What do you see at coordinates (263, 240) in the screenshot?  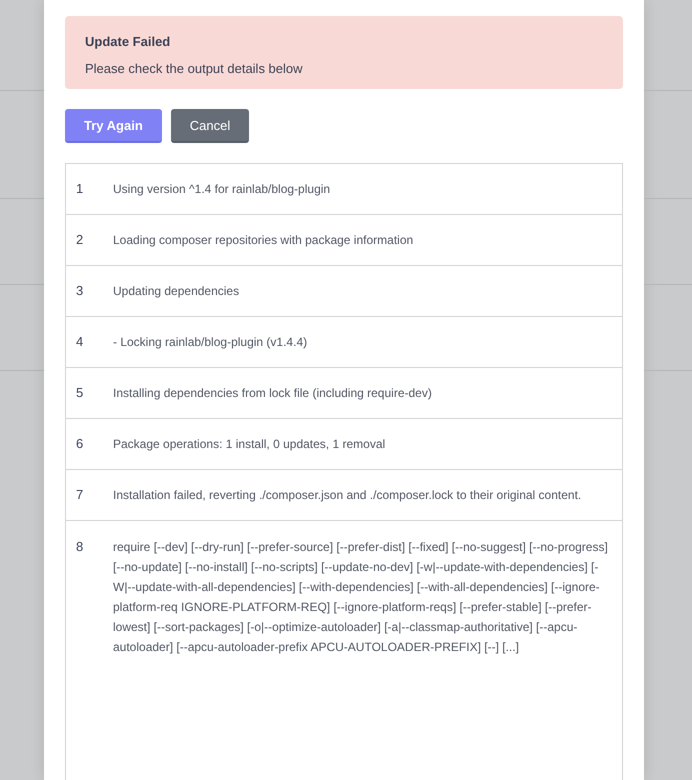 I see `log-line: Loading composer repositories with package information` at bounding box center [263, 240].